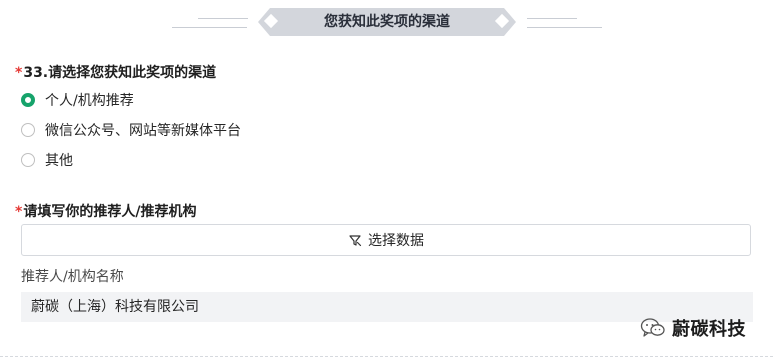  What do you see at coordinates (28, 100) in the screenshot?
I see `radio-checked-icon` at bounding box center [28, 100].